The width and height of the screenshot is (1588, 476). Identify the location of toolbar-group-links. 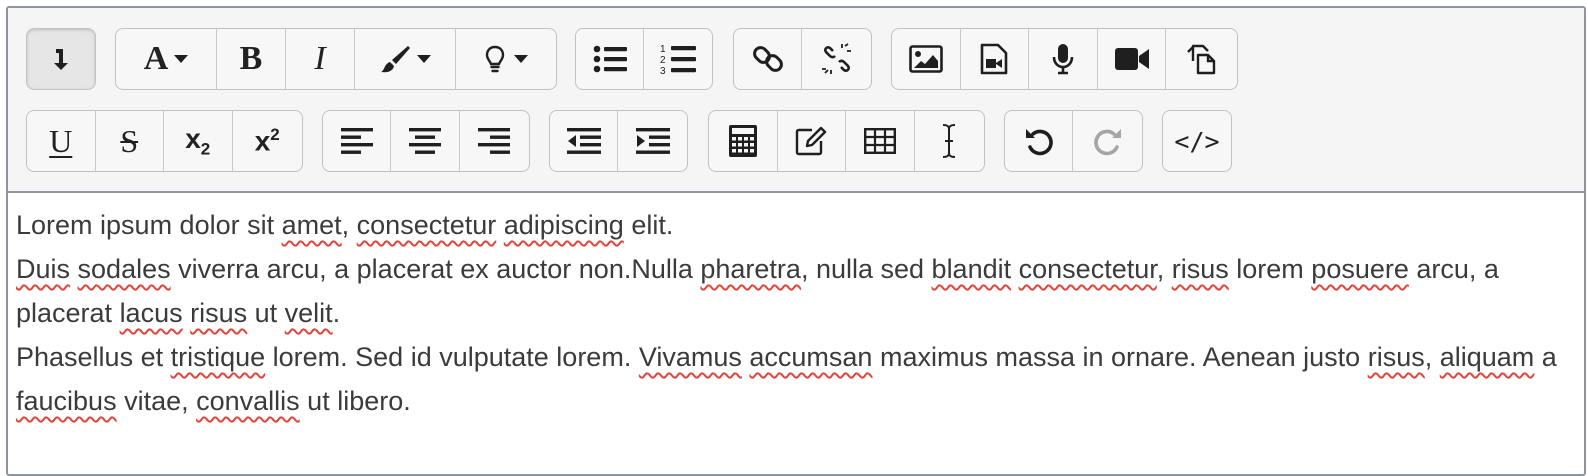
(802, 59).